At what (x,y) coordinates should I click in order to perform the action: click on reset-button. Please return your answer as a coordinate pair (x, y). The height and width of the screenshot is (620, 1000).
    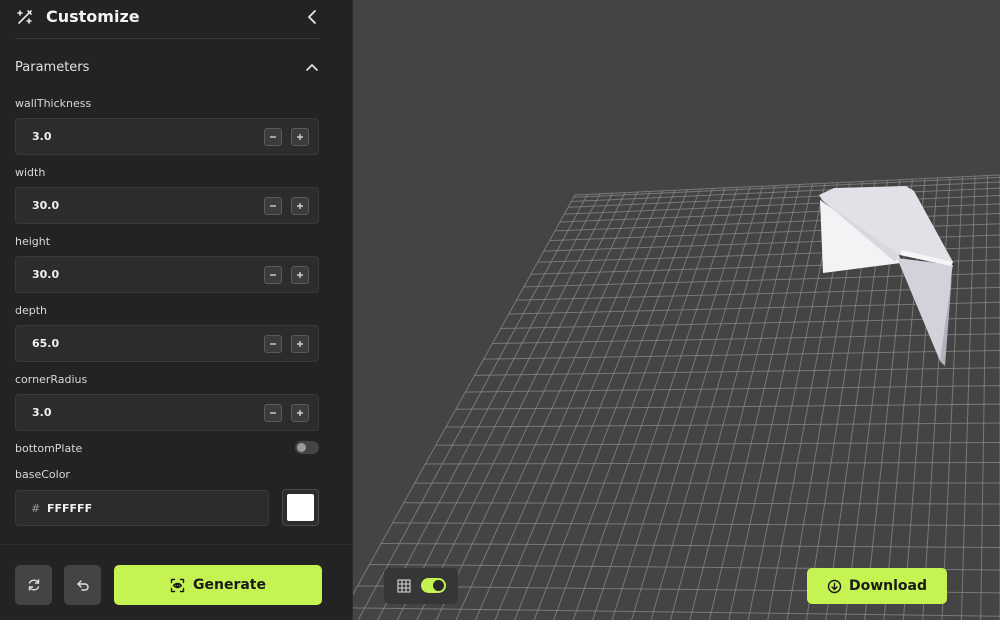
    Looking at the image, I should click on (33, 585).